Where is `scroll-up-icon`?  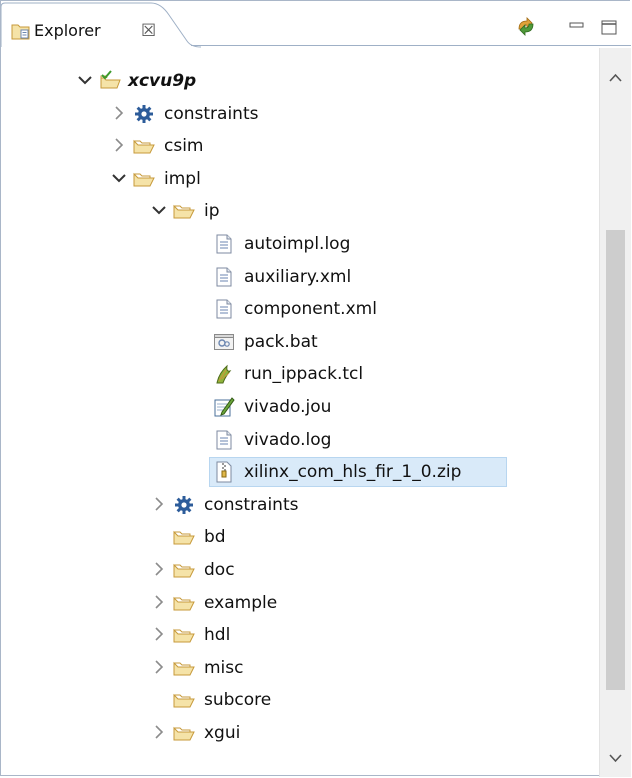
scroll-up-icon is located at coordinates (615, 78).